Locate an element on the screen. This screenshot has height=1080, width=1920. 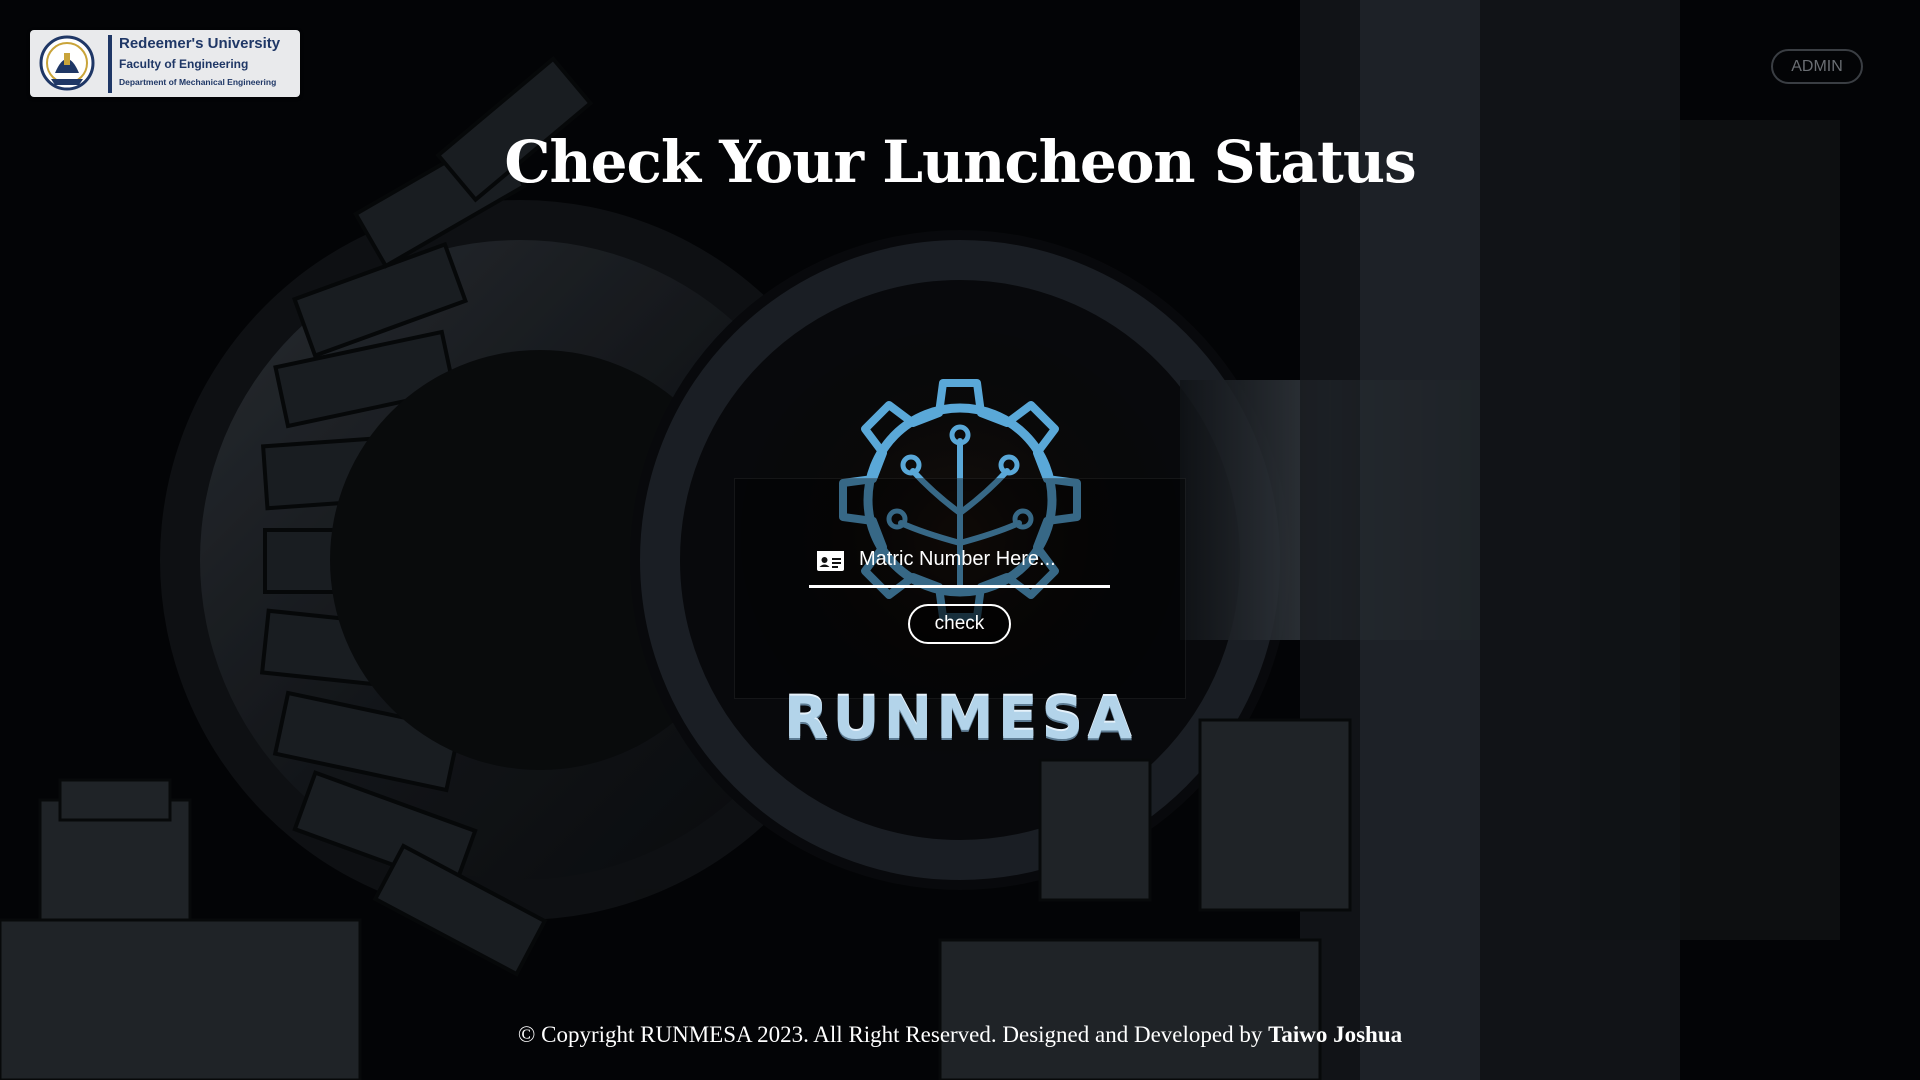
university-seal-icon is located at coordinates (67, 63).